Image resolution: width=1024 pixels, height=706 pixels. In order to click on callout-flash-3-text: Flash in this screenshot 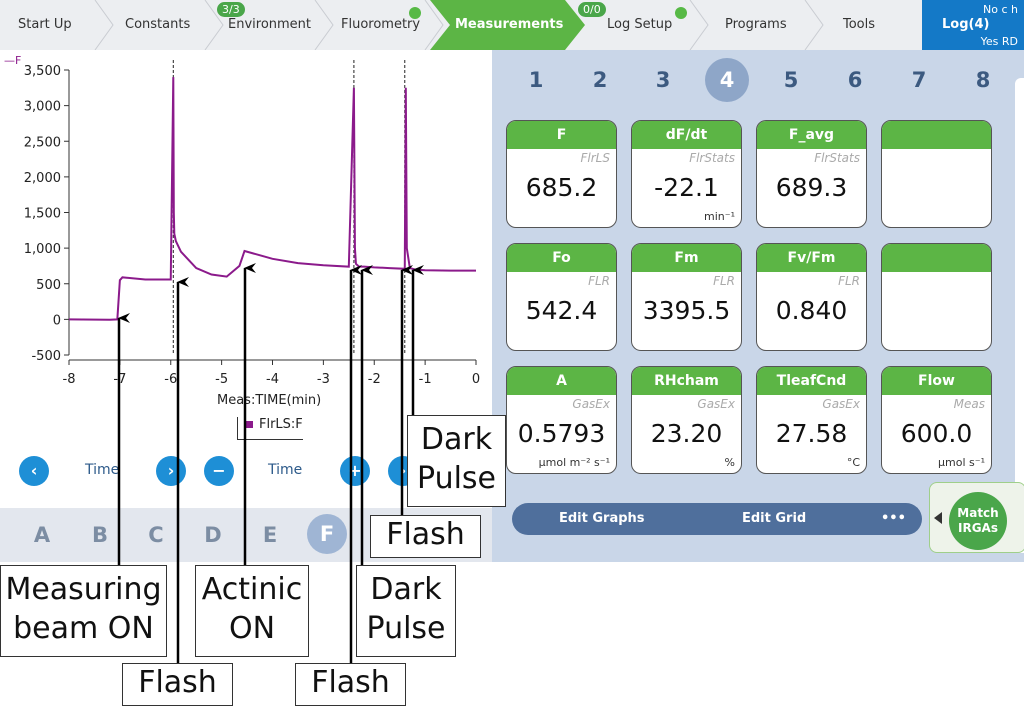, I will do `click(425, 534)`.